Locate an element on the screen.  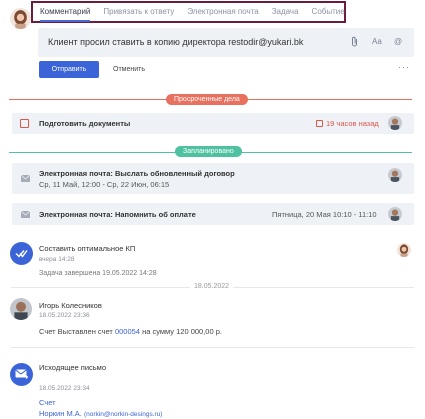
planned-email-time-2: Пятница, 20 Мая 10:10 - 11:10 is located at coordinates (324, 214).